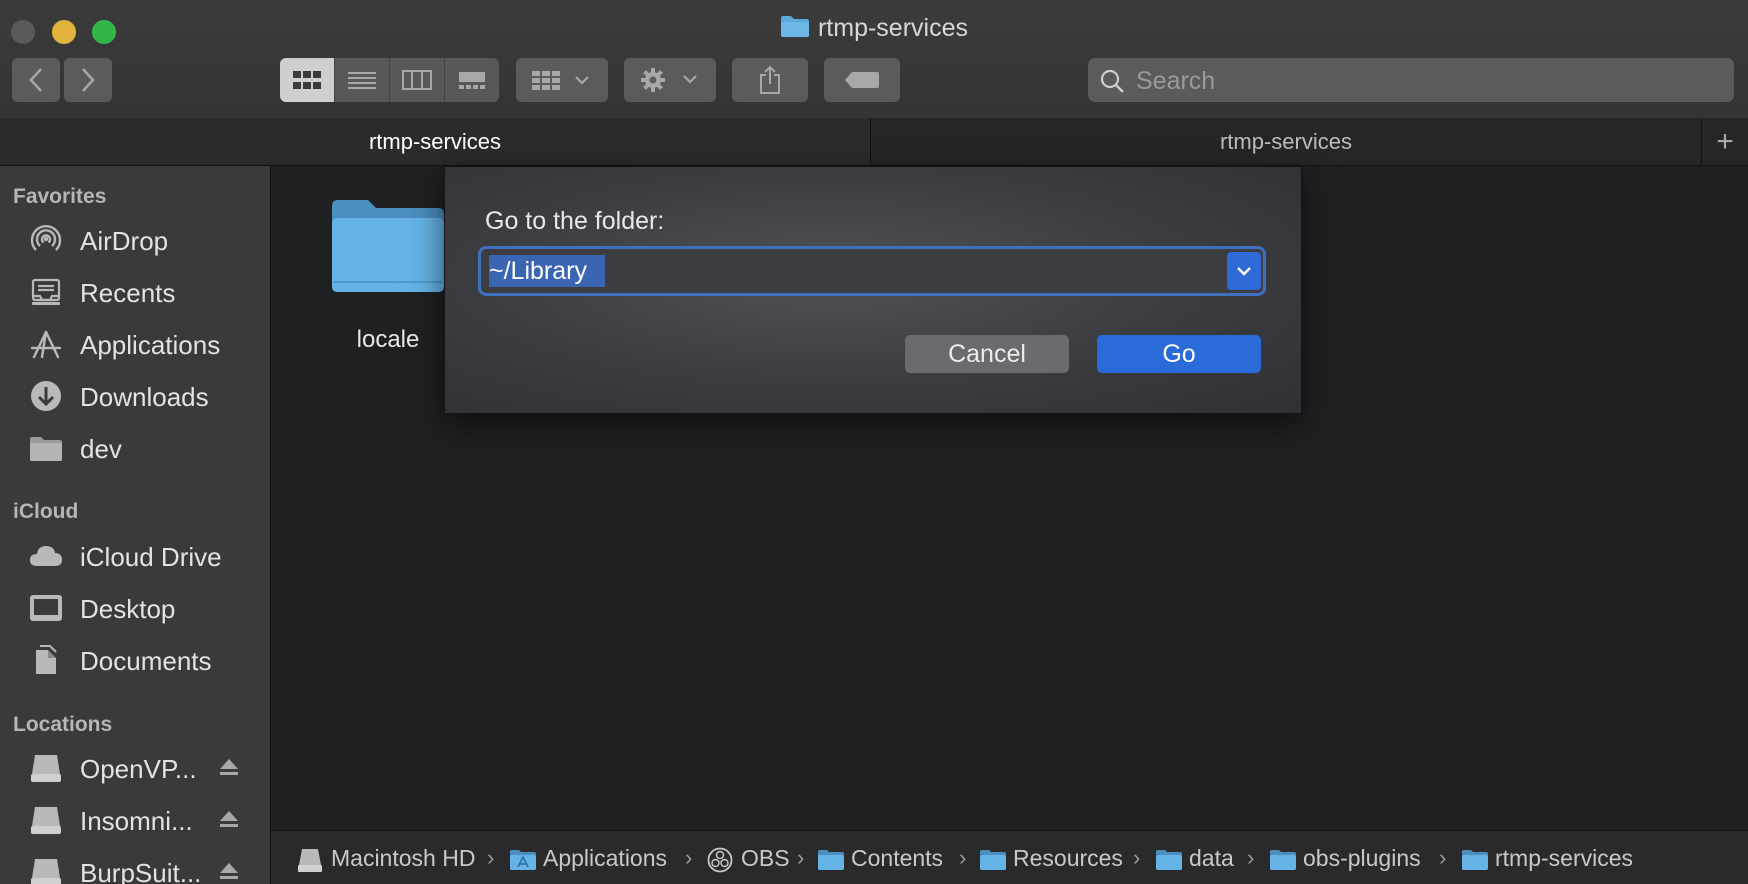  I want to click on chevron-down-icon, so click(1244, 271).